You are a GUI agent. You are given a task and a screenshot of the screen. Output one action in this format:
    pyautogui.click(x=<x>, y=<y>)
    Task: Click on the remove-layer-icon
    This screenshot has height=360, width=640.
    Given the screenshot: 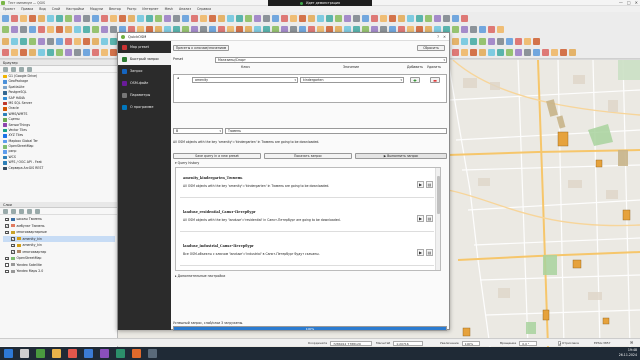 What is the action you would take?
    pyautogui.click(x=37, y=211)
    